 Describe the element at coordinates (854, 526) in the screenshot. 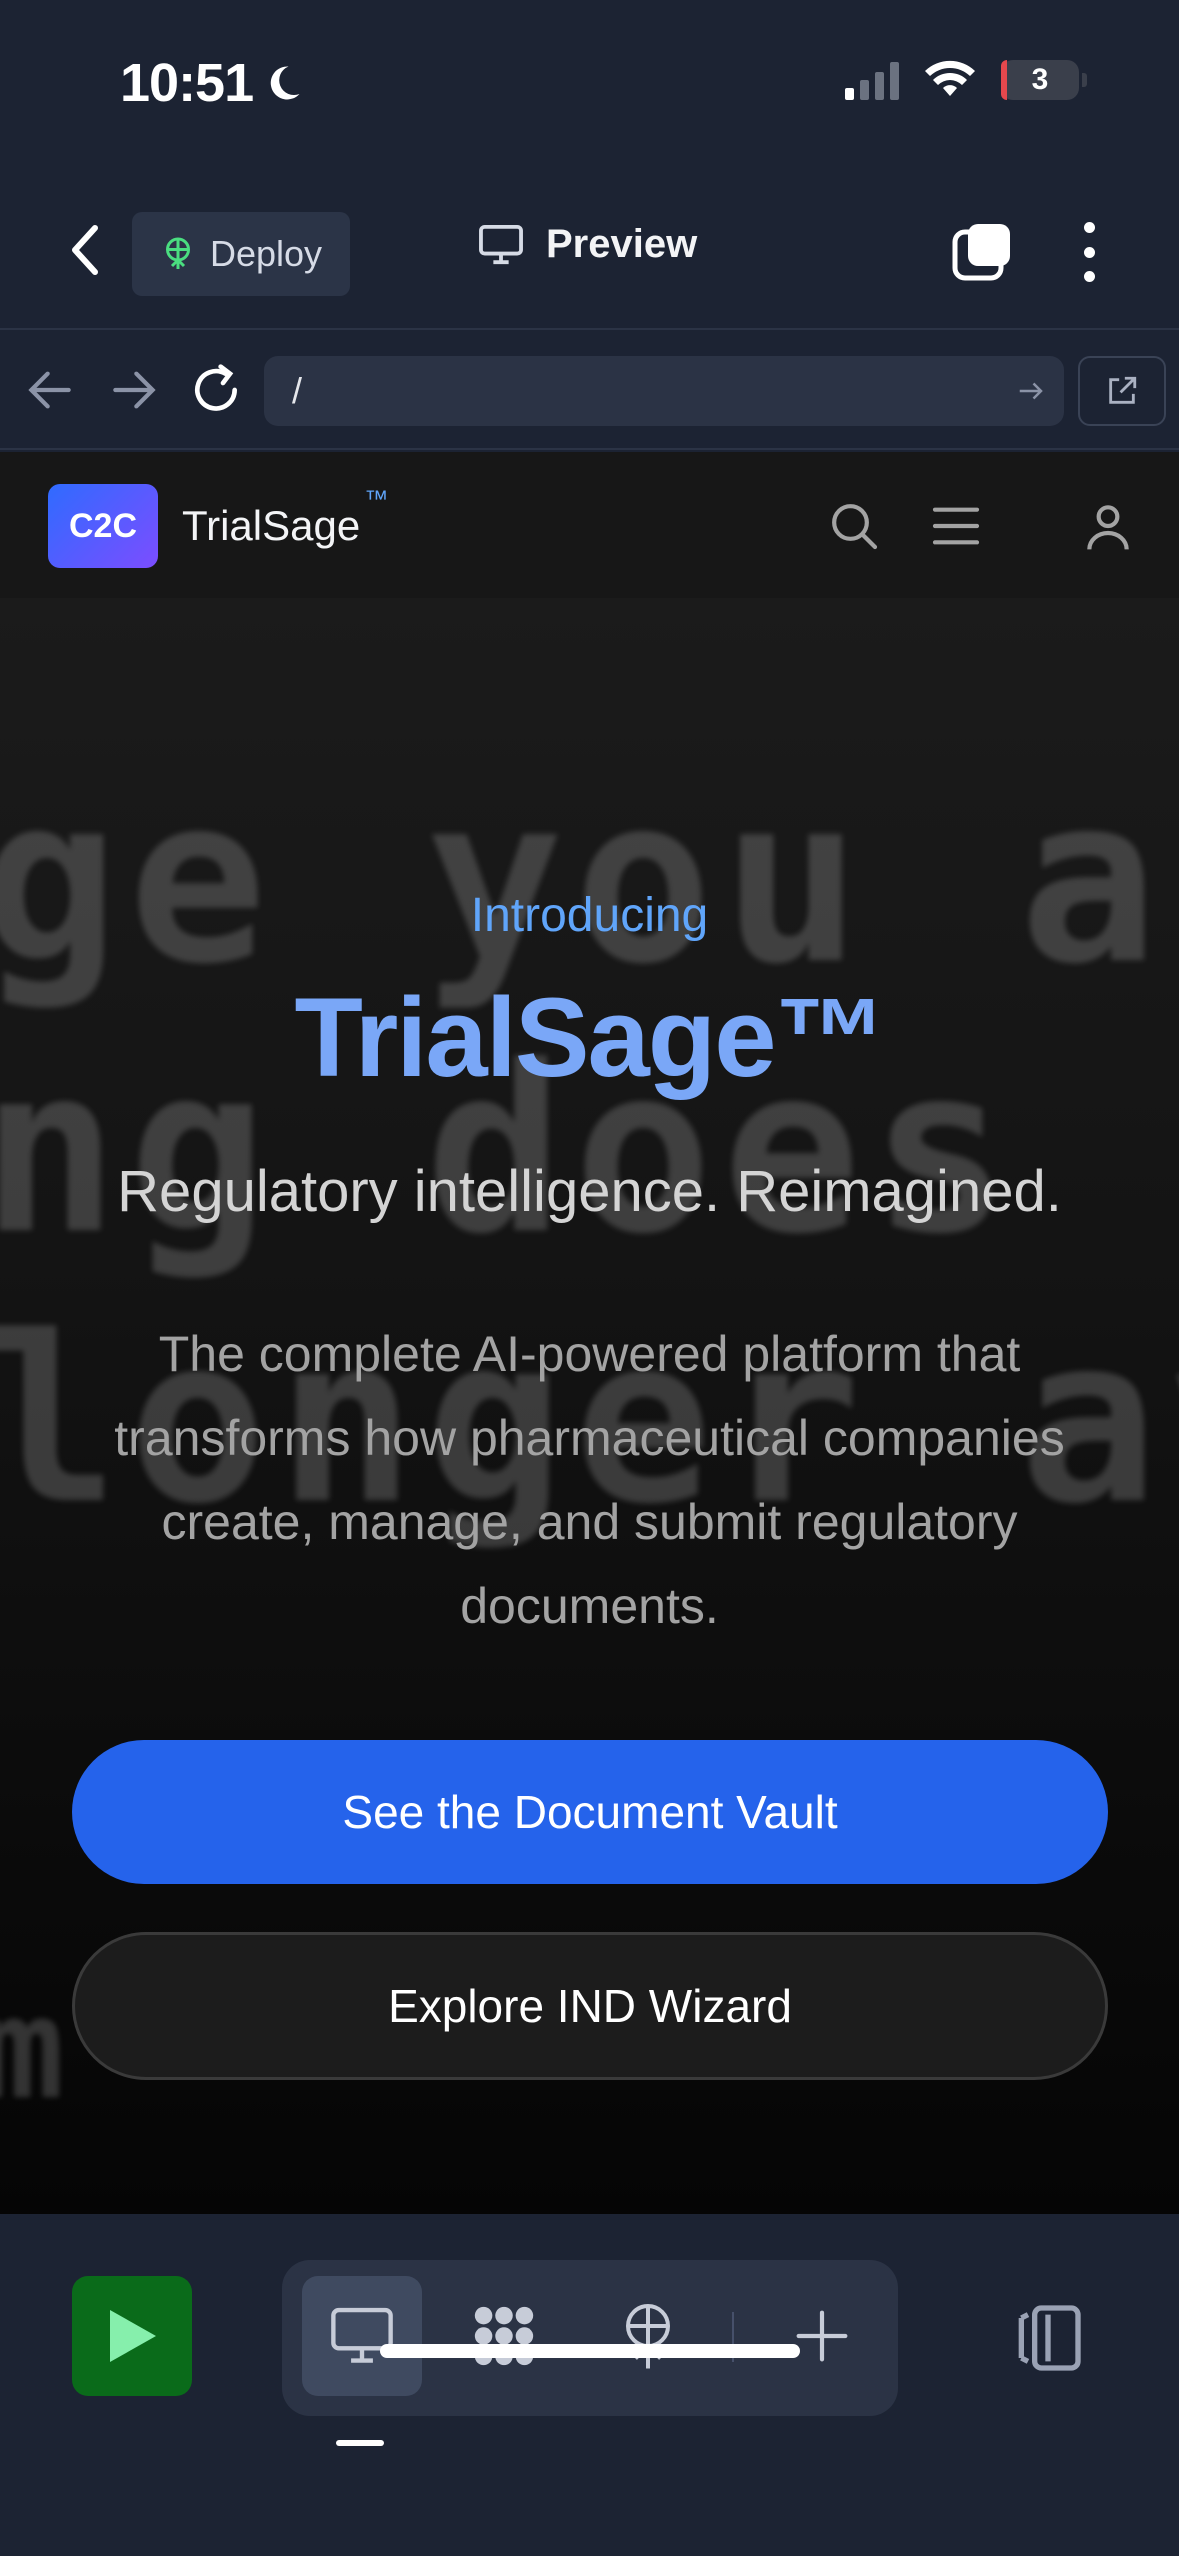

I see `search-icon` at that location.